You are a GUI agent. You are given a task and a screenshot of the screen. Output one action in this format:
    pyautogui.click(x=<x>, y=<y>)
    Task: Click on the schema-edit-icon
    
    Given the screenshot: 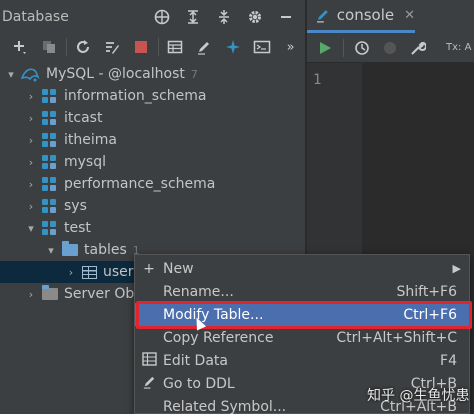 What is the action you would take?
    pyautogui.click(x=112, y=47)
    